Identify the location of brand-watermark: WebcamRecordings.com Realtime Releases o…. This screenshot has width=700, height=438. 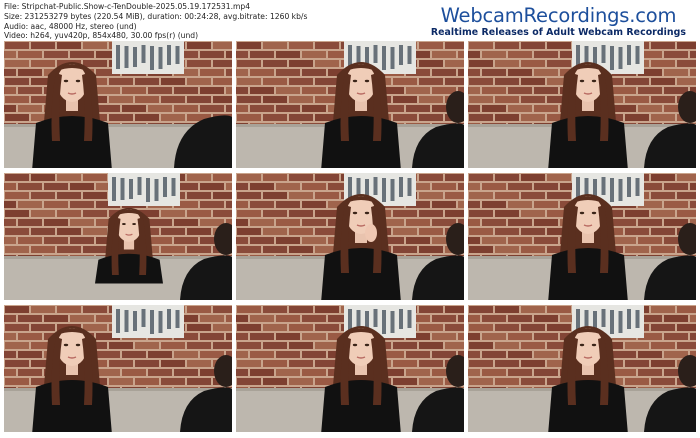
(558, 22).